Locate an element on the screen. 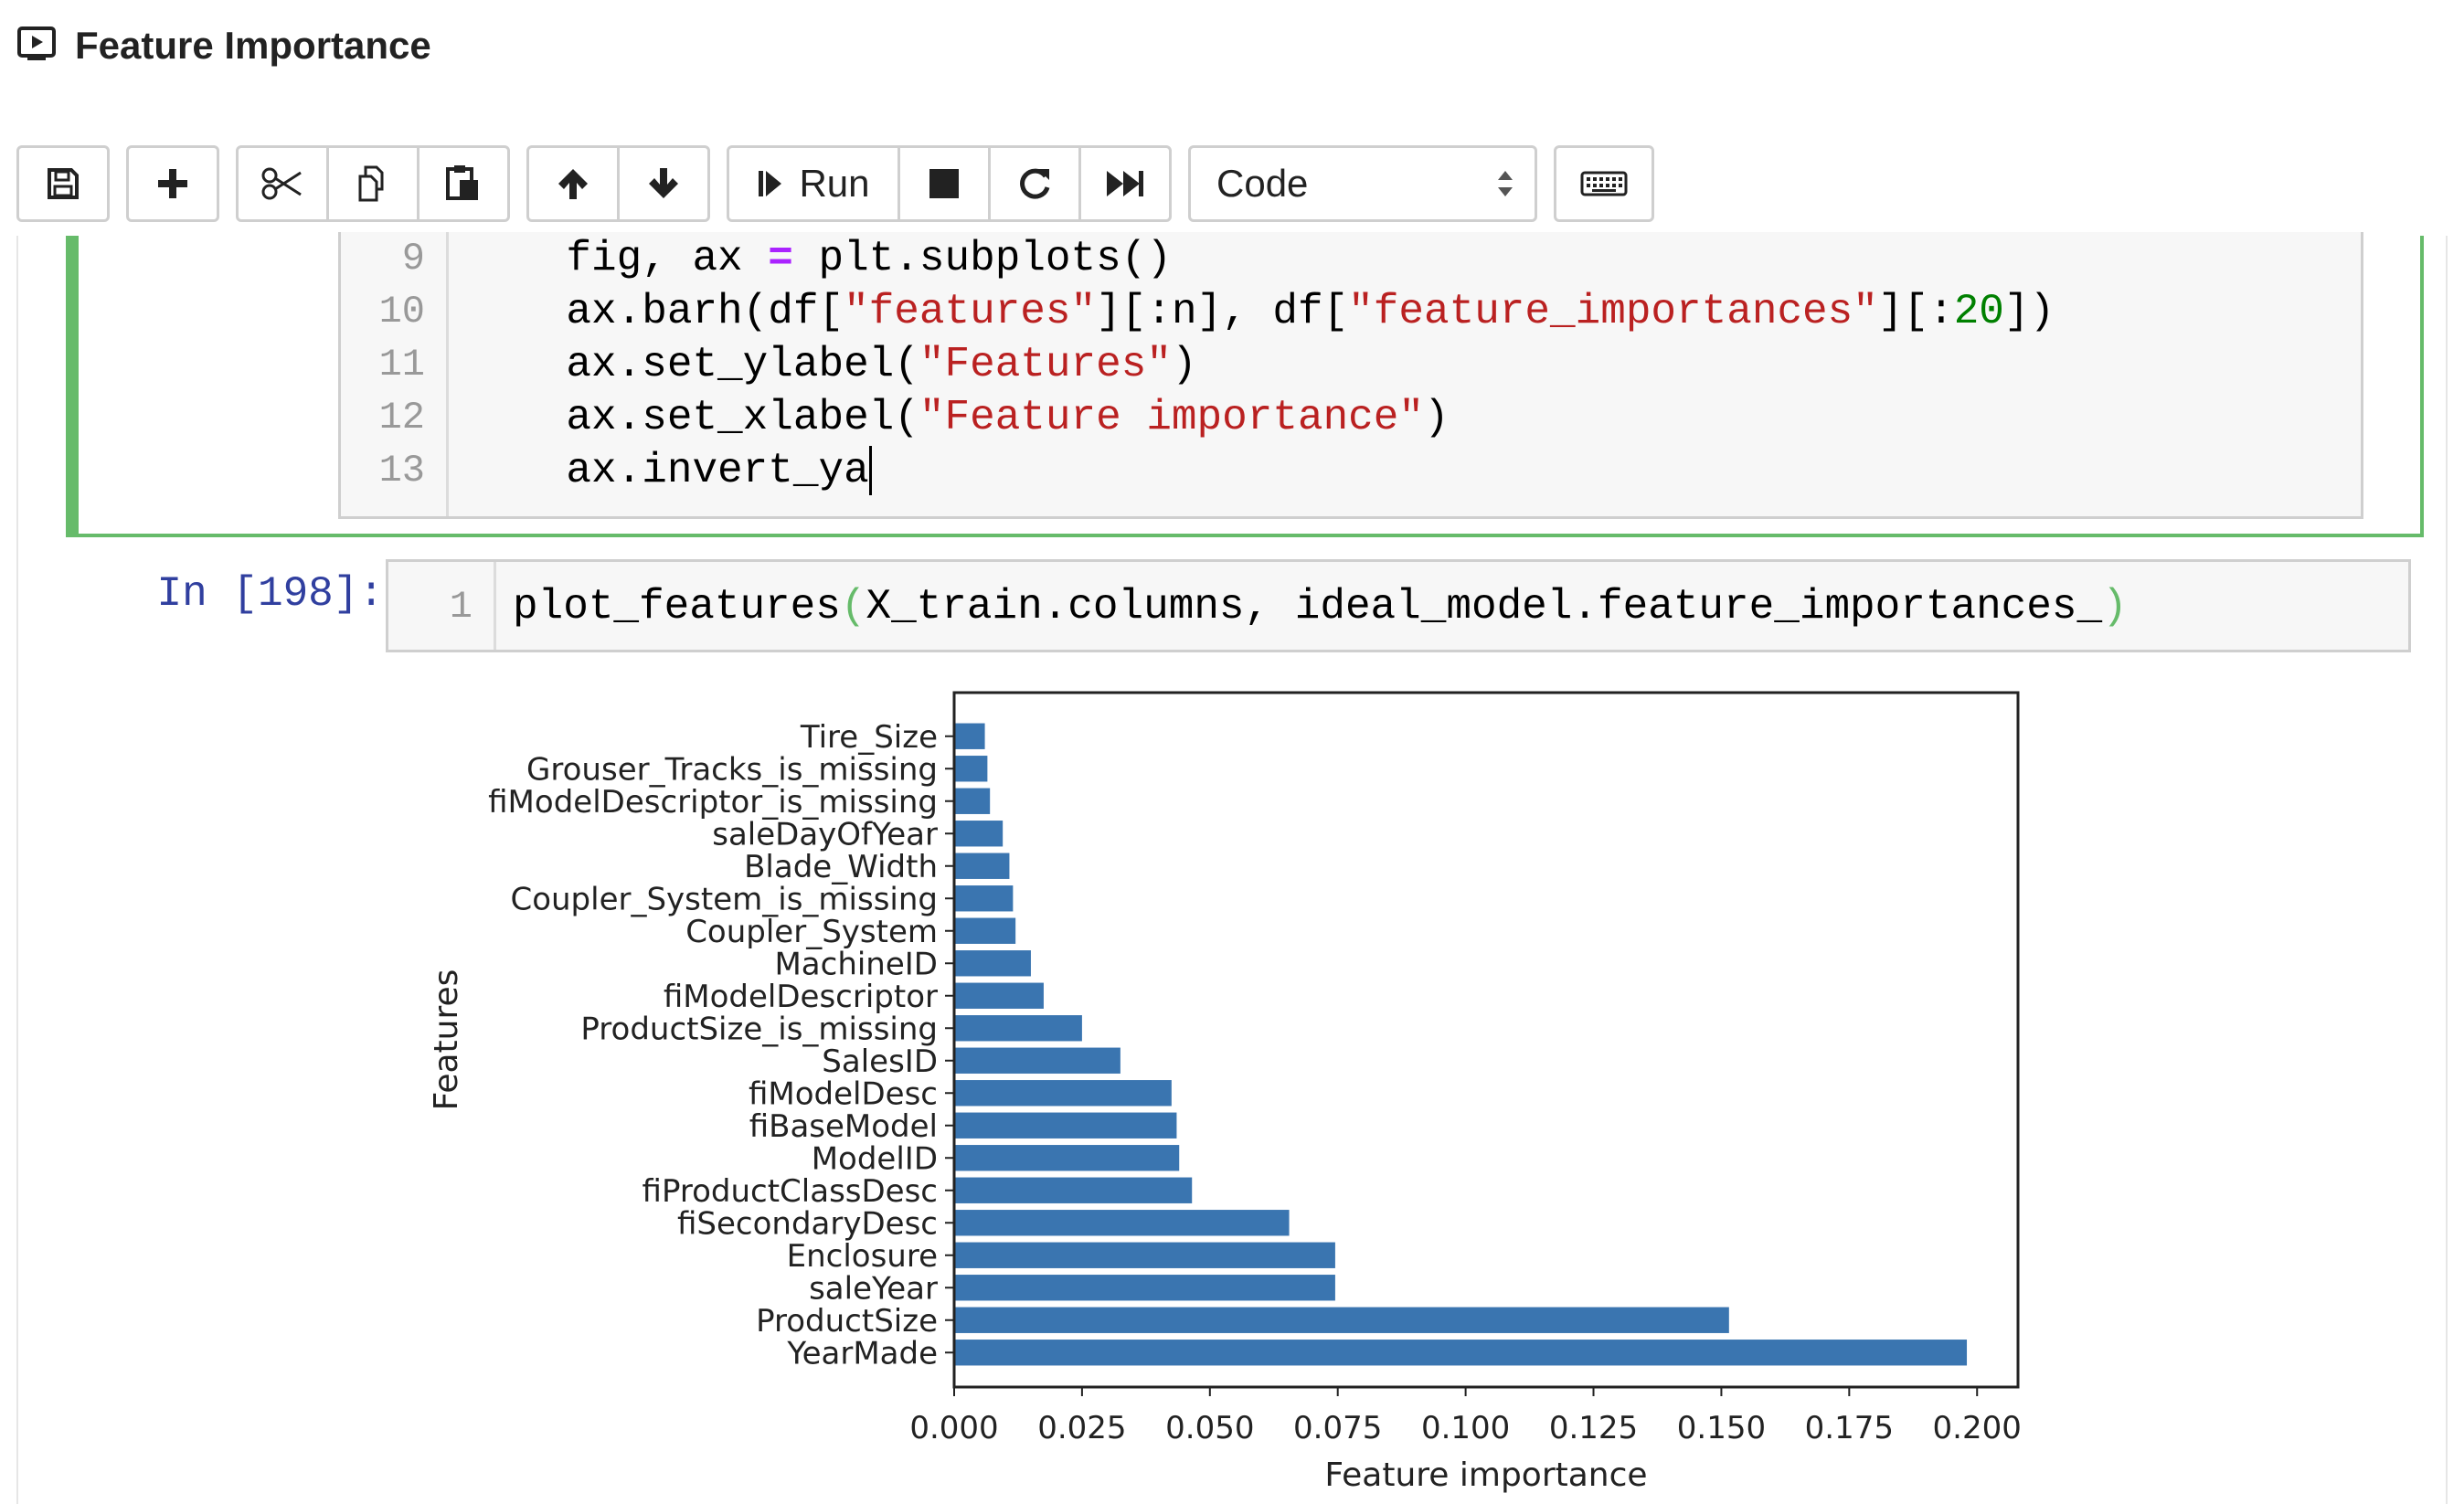 The image size is (2464, 1504). y-tick-label: fiModelDescriptor is located at coordinates (801, 997).